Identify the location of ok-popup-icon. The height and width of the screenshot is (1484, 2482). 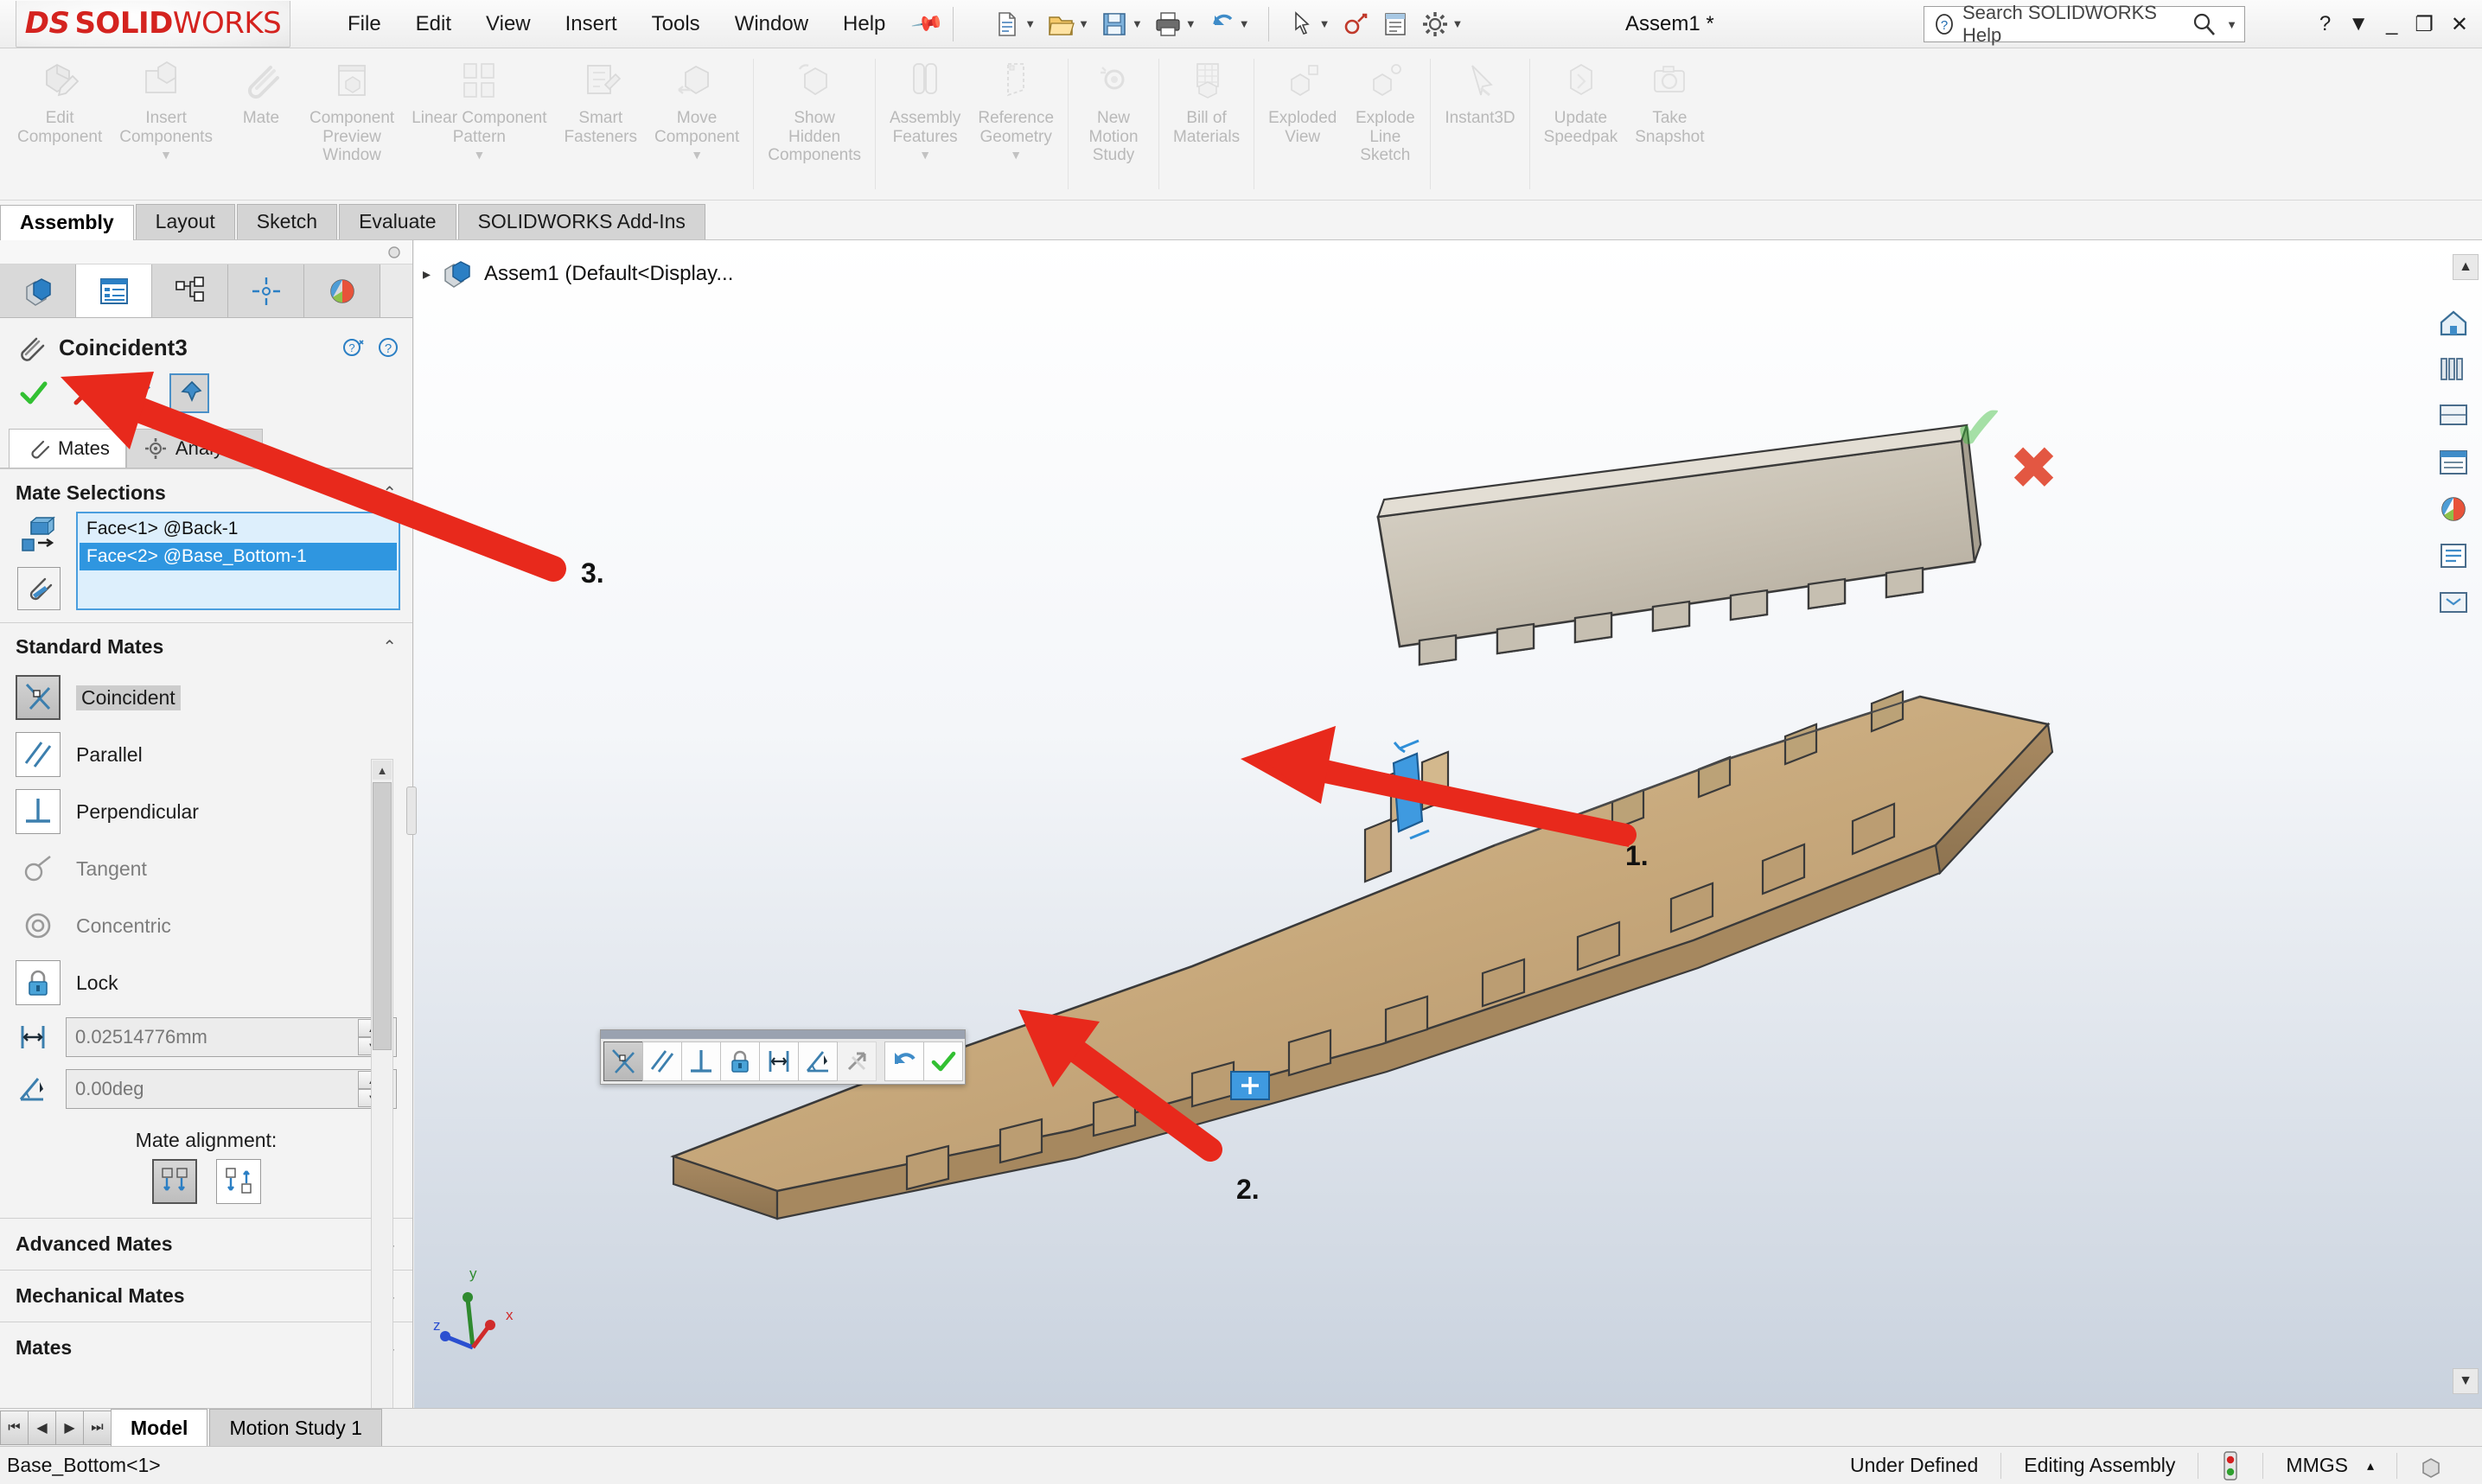
(943, 1061).